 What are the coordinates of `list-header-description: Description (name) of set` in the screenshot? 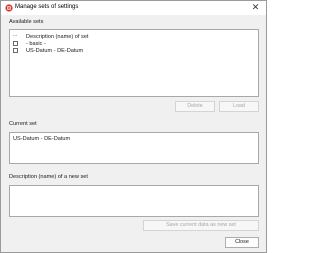 It's located at (57, 36).